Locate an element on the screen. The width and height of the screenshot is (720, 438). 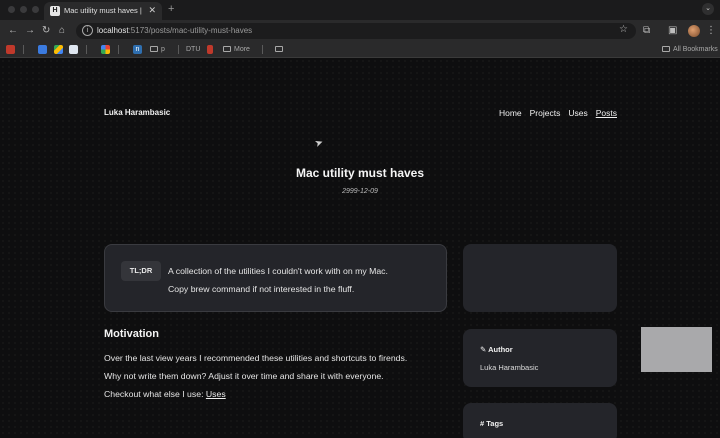
n-bookmark-icon: n is located at coordinates (137, 49).